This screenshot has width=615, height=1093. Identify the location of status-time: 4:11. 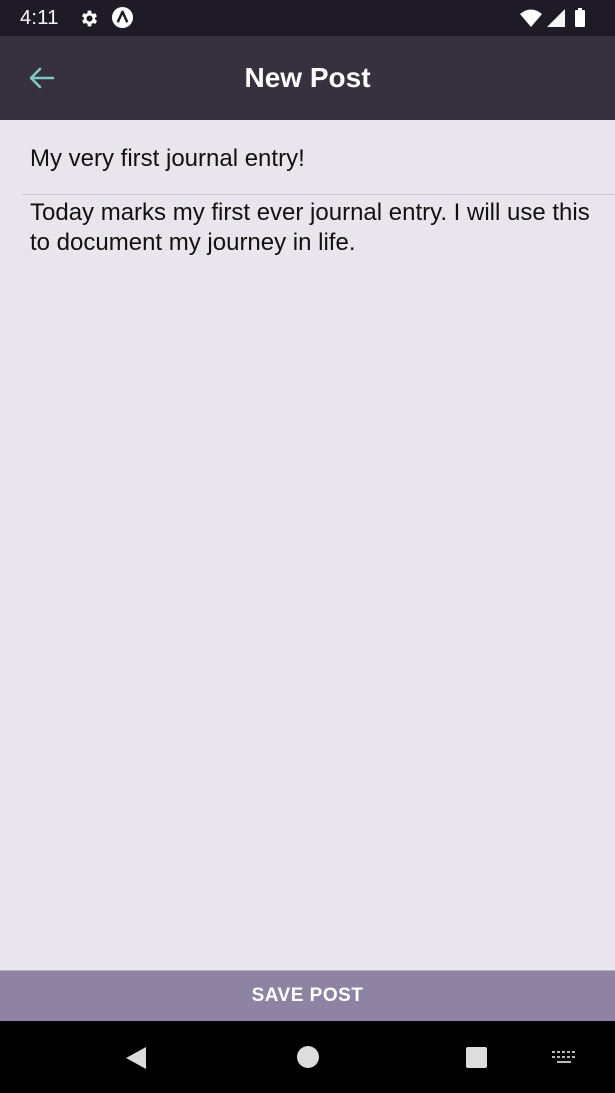
(39, 18).